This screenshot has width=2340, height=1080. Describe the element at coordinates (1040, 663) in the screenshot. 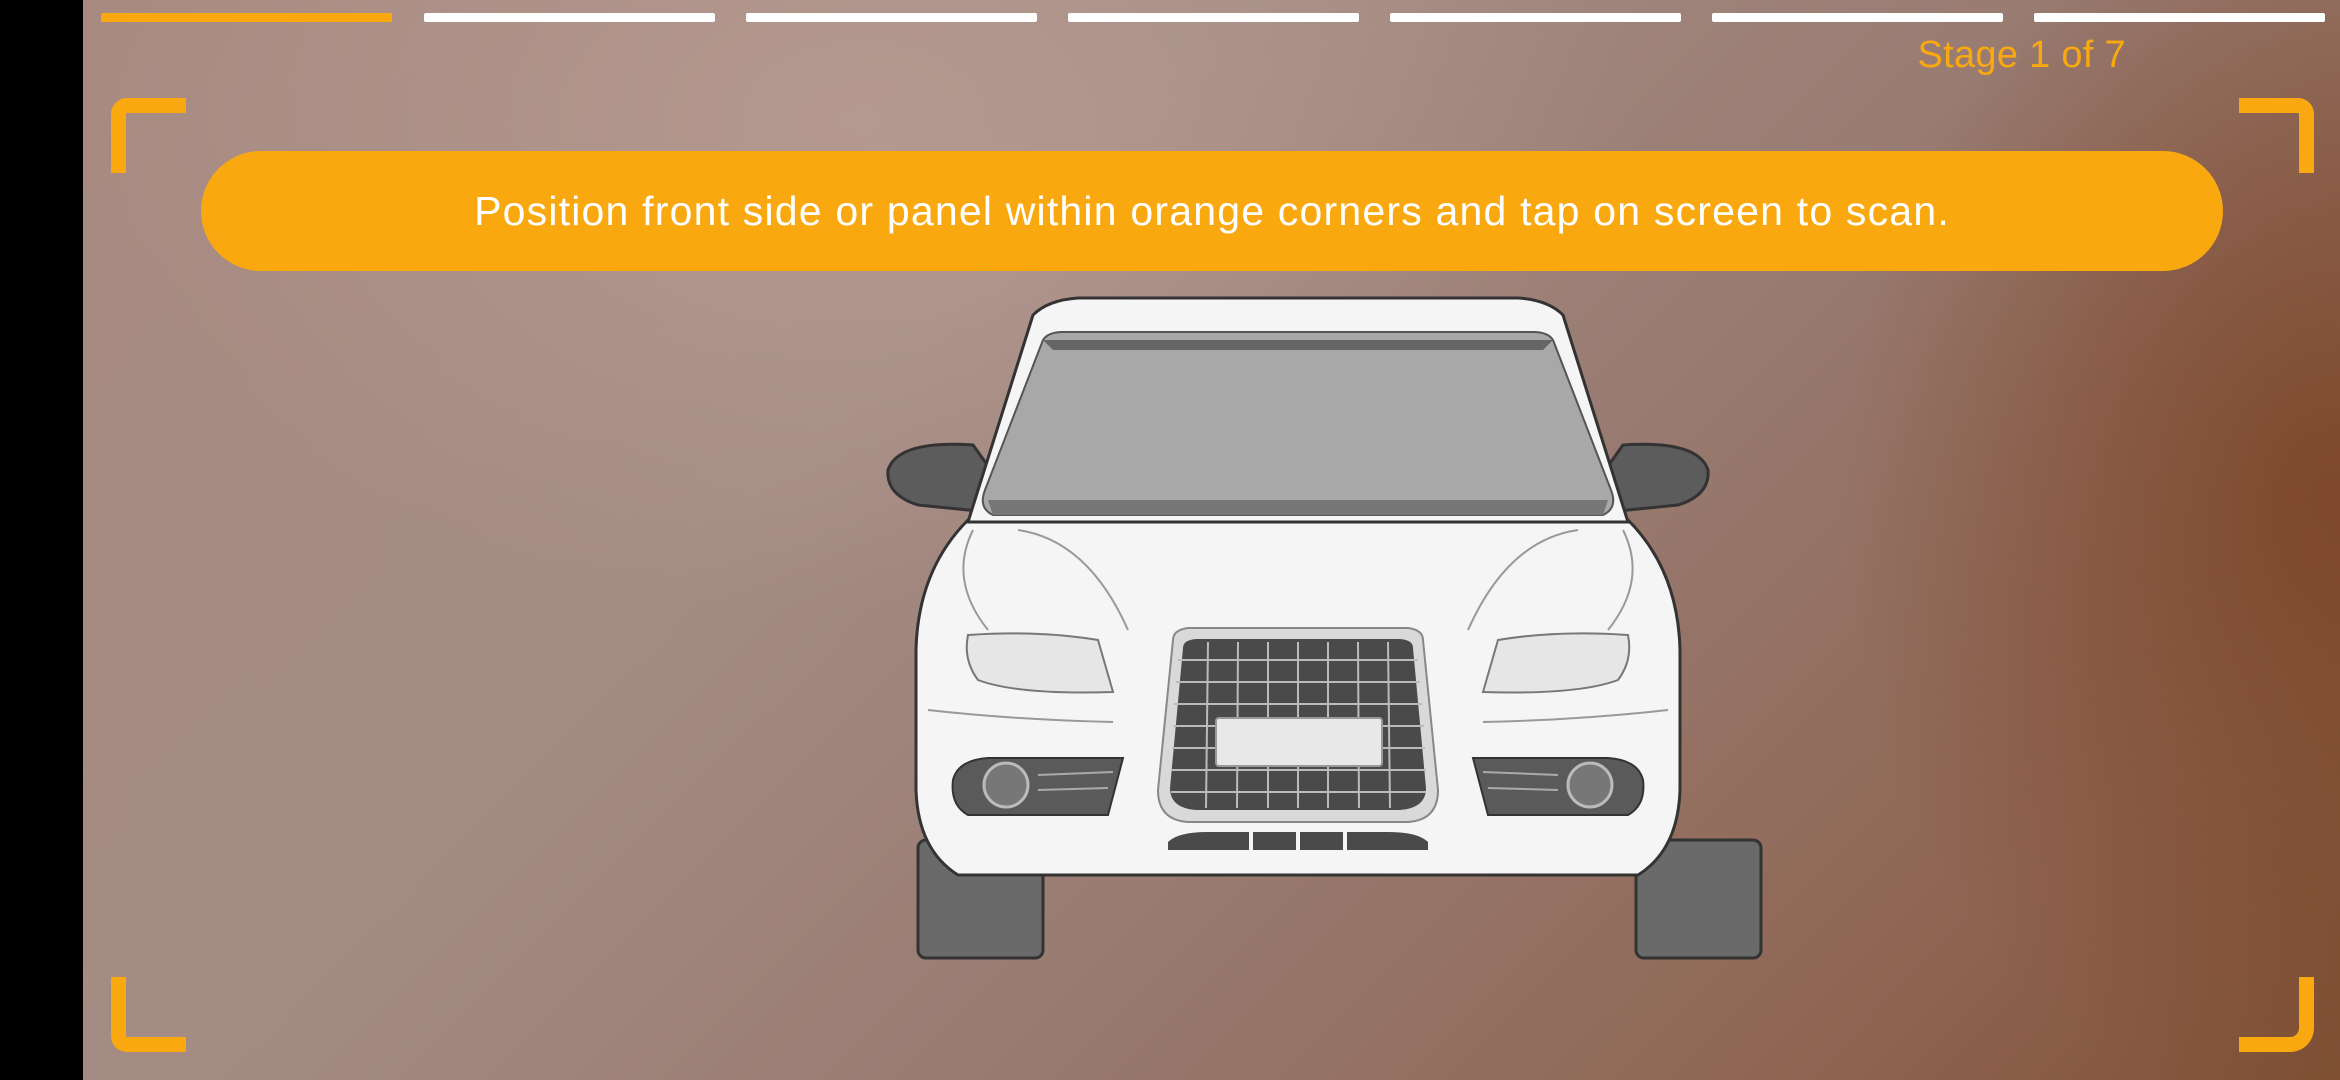

I see `headlight-left` at that location.